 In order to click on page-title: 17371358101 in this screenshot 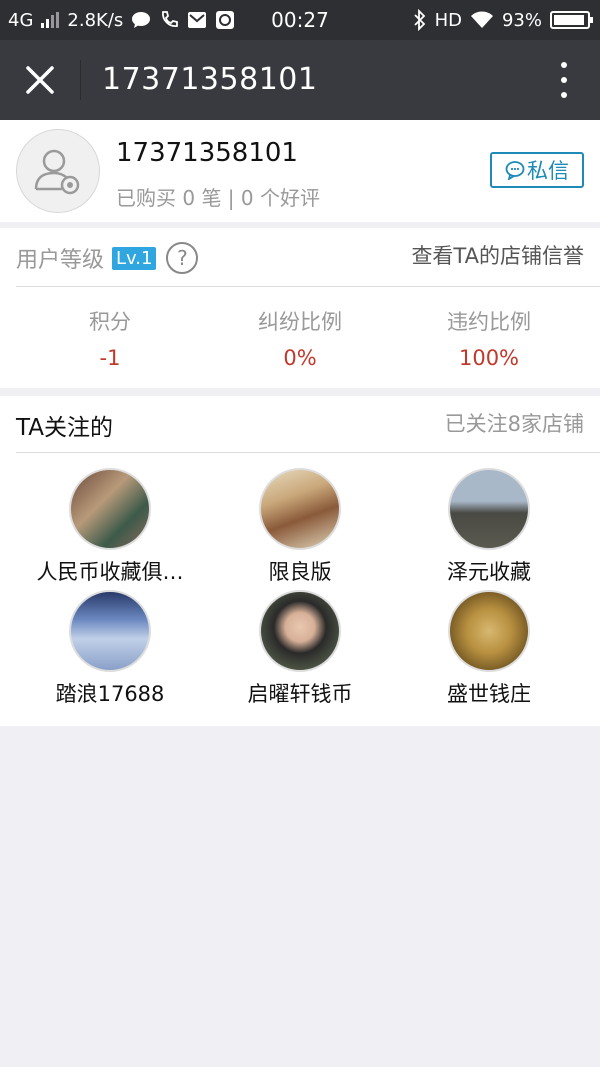, I will do `click(210, 79)`.